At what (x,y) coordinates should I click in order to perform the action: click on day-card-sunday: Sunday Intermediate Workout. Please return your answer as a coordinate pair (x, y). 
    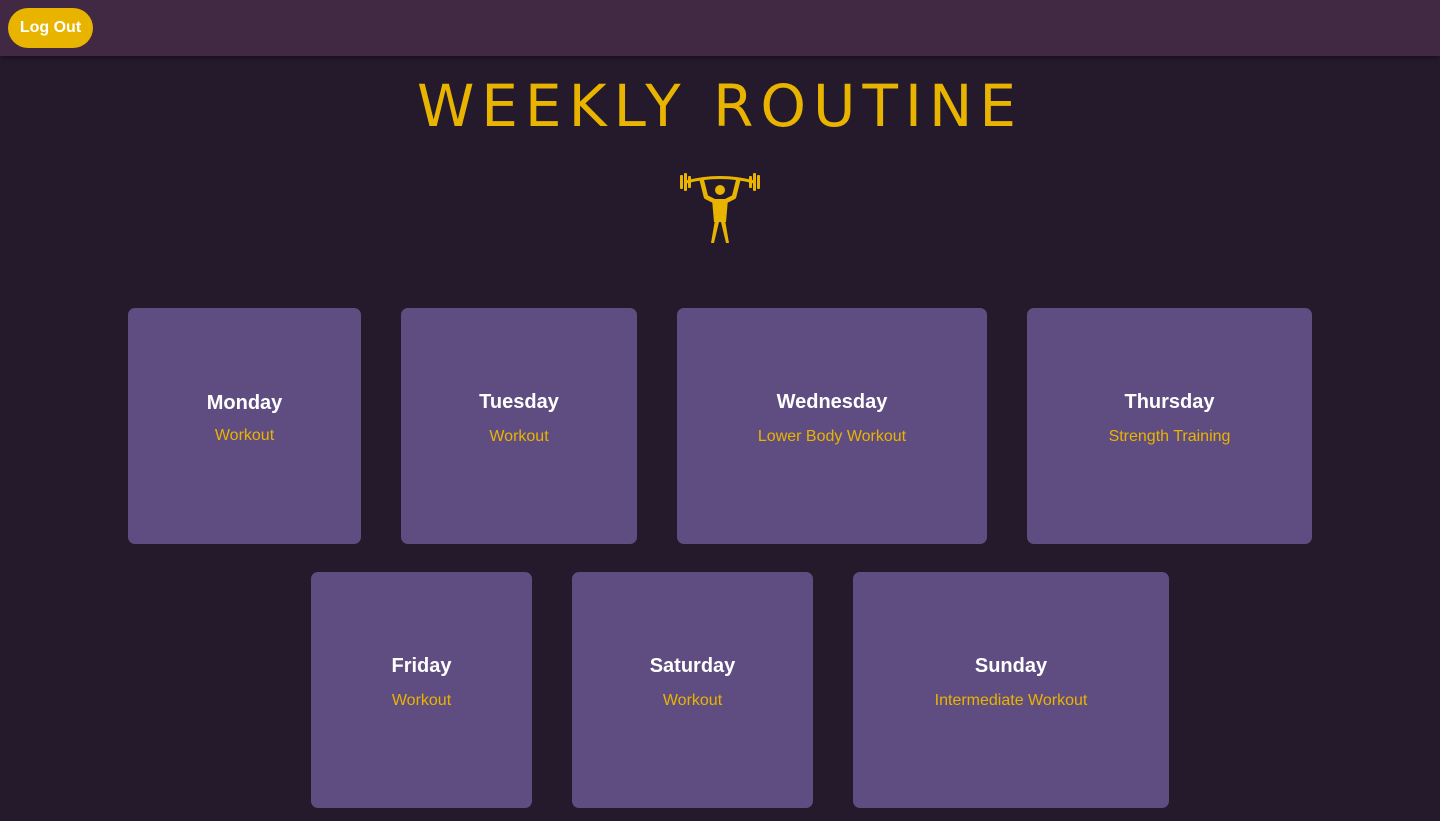
    Looking at the image, I should click on (1011, 690).